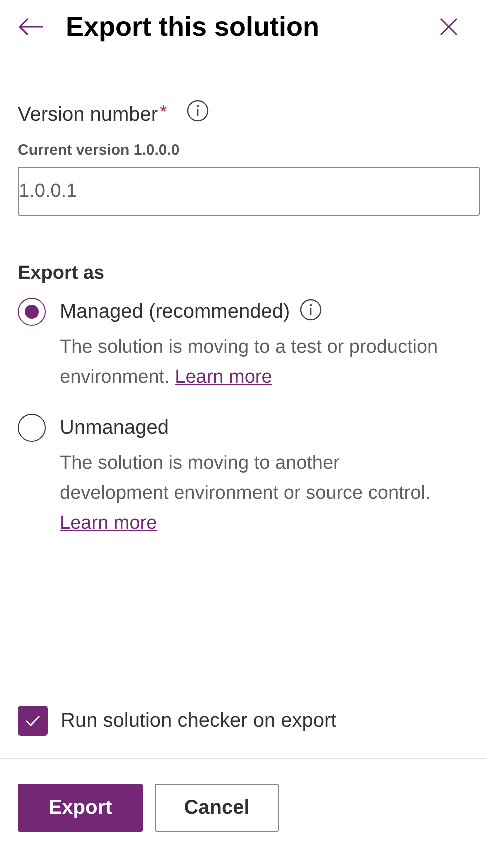  What do you see at coordinates (246, 494) in the screenshot?
I see `option-description: The solution is moving to another development environment or source control. Learn more` at bounding box center [246, 494].